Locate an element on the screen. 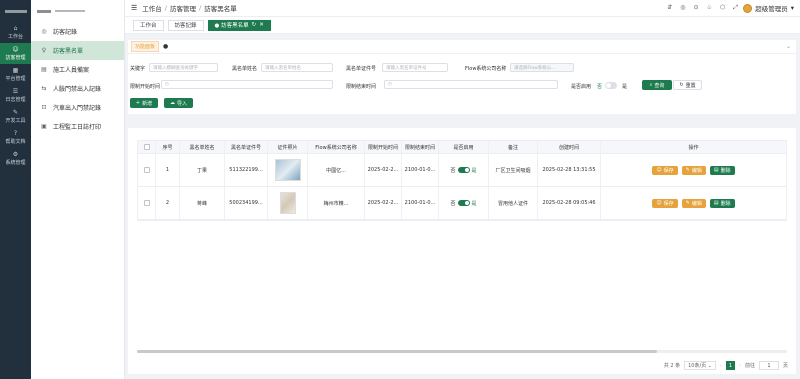 Image resolution: width=800 pixels, height=379 pixels. tab-visitor-records: 訪客記錄 is located at coordinates (185, 25).